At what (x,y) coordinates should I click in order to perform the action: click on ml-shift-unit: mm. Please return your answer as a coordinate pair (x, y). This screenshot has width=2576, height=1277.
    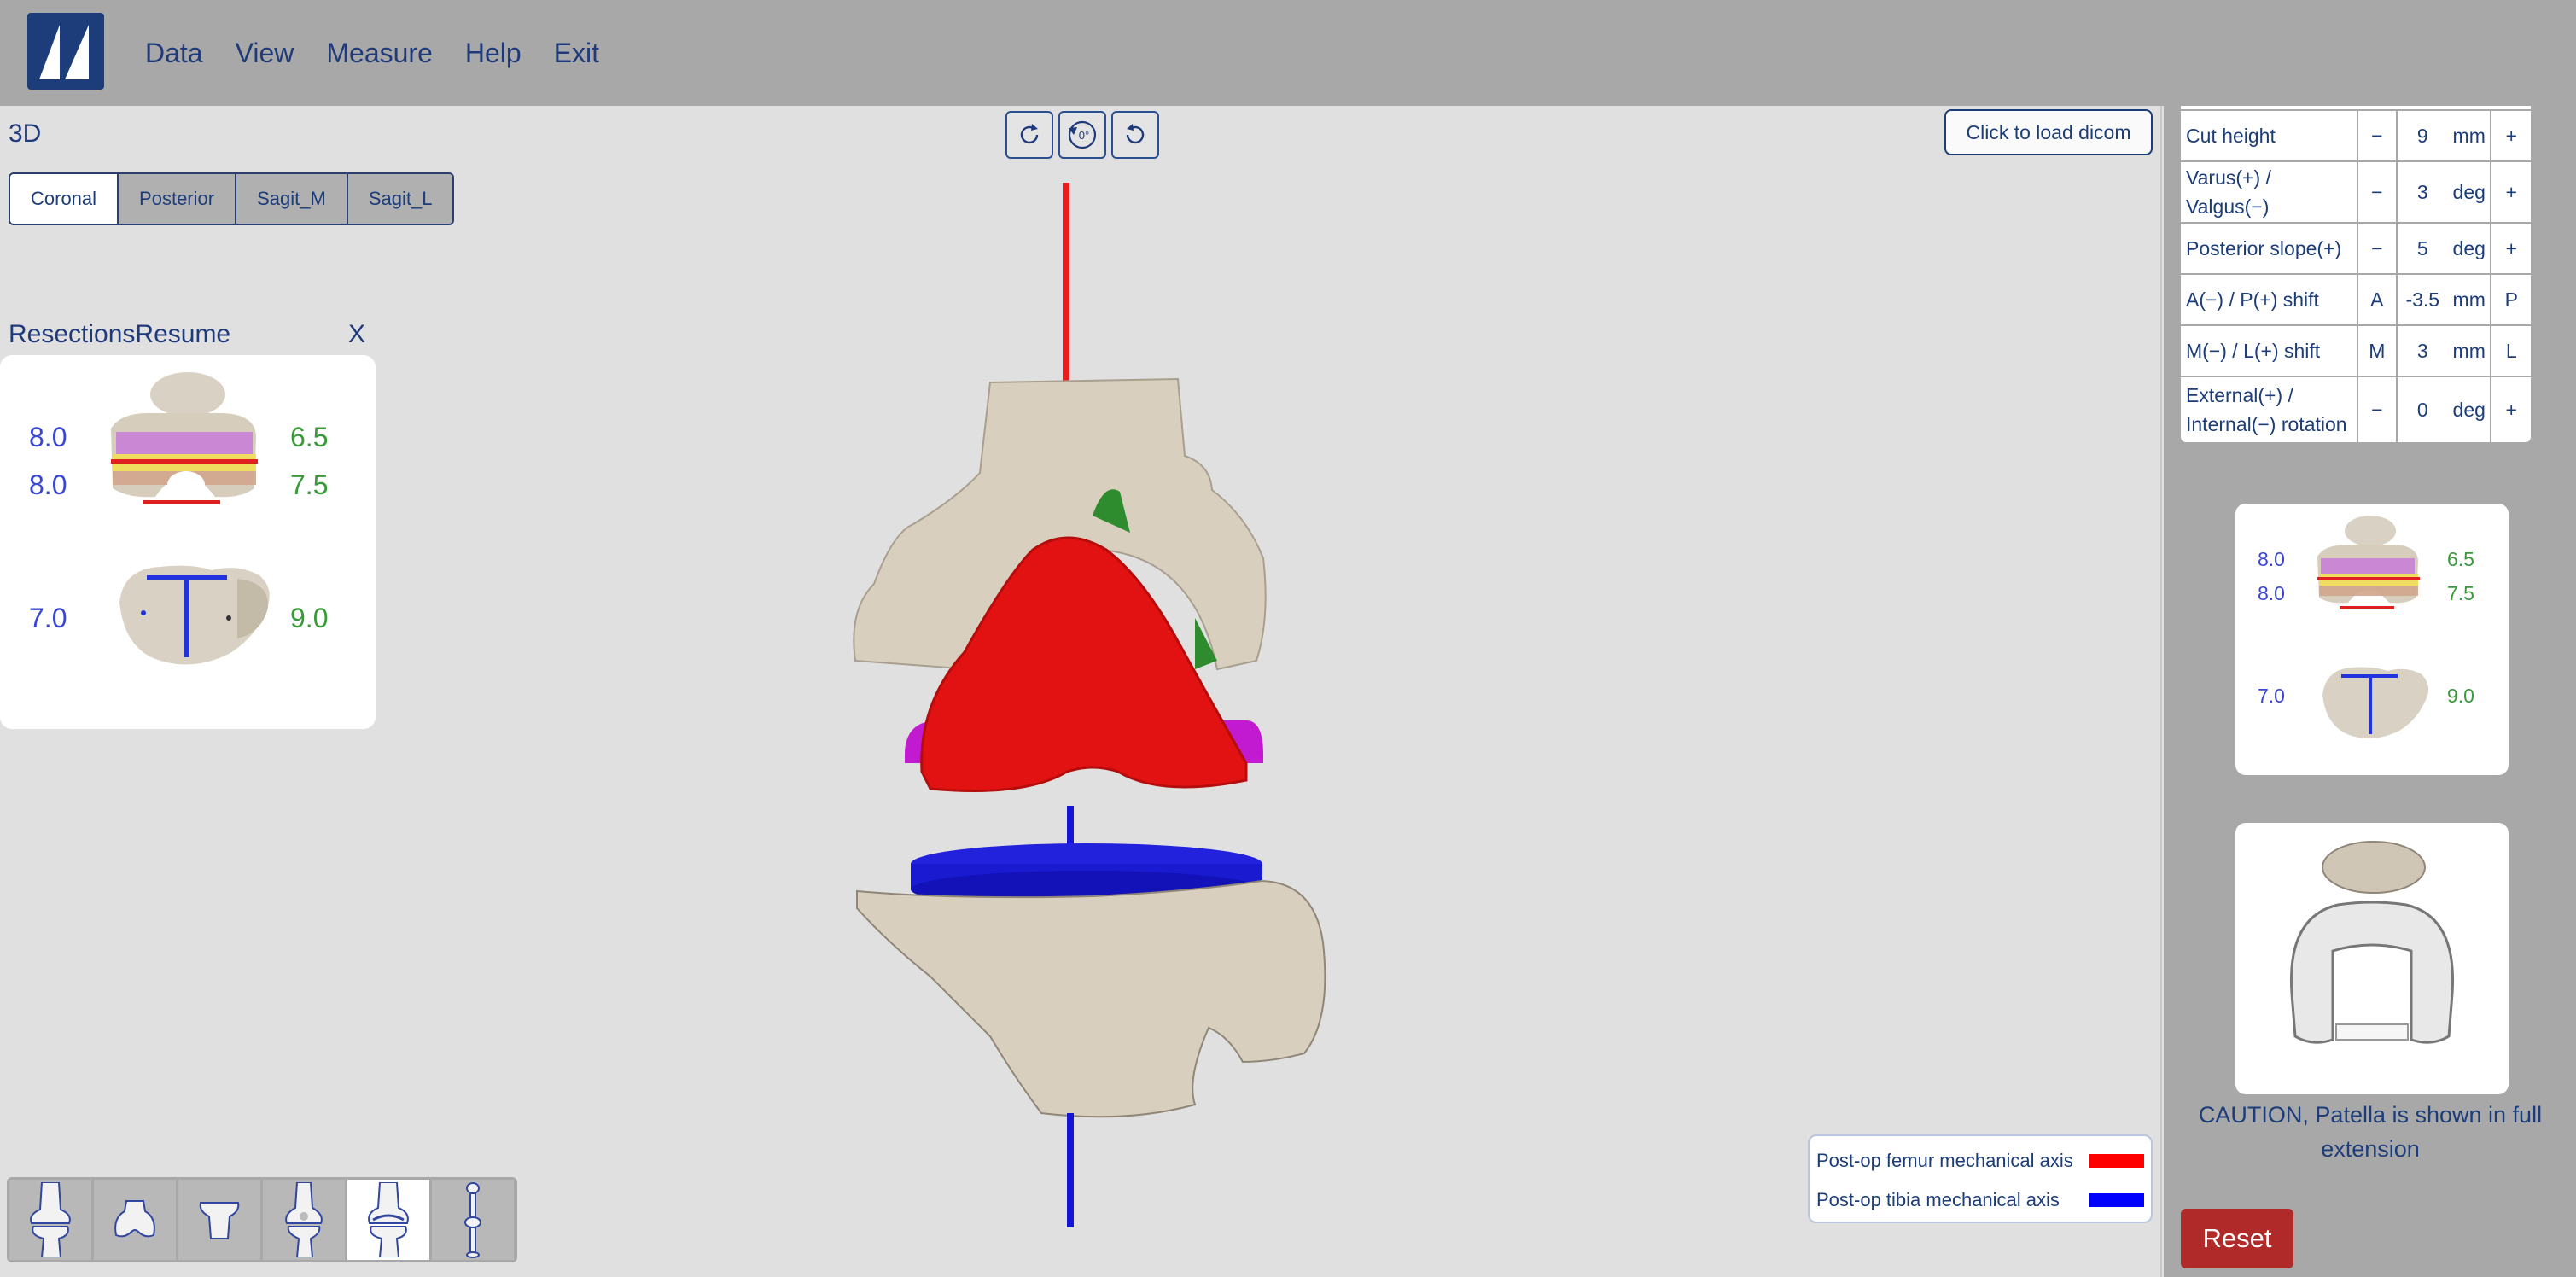
    Looking at the image, I should click on (2470, 351).